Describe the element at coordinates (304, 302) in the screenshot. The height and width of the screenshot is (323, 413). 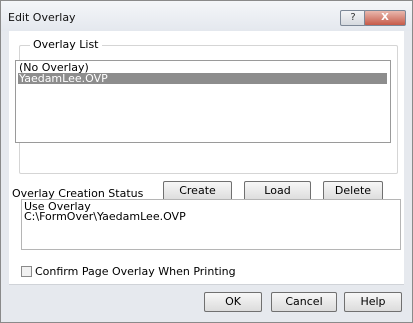
I see `cancel-button: Cancel` at that location.